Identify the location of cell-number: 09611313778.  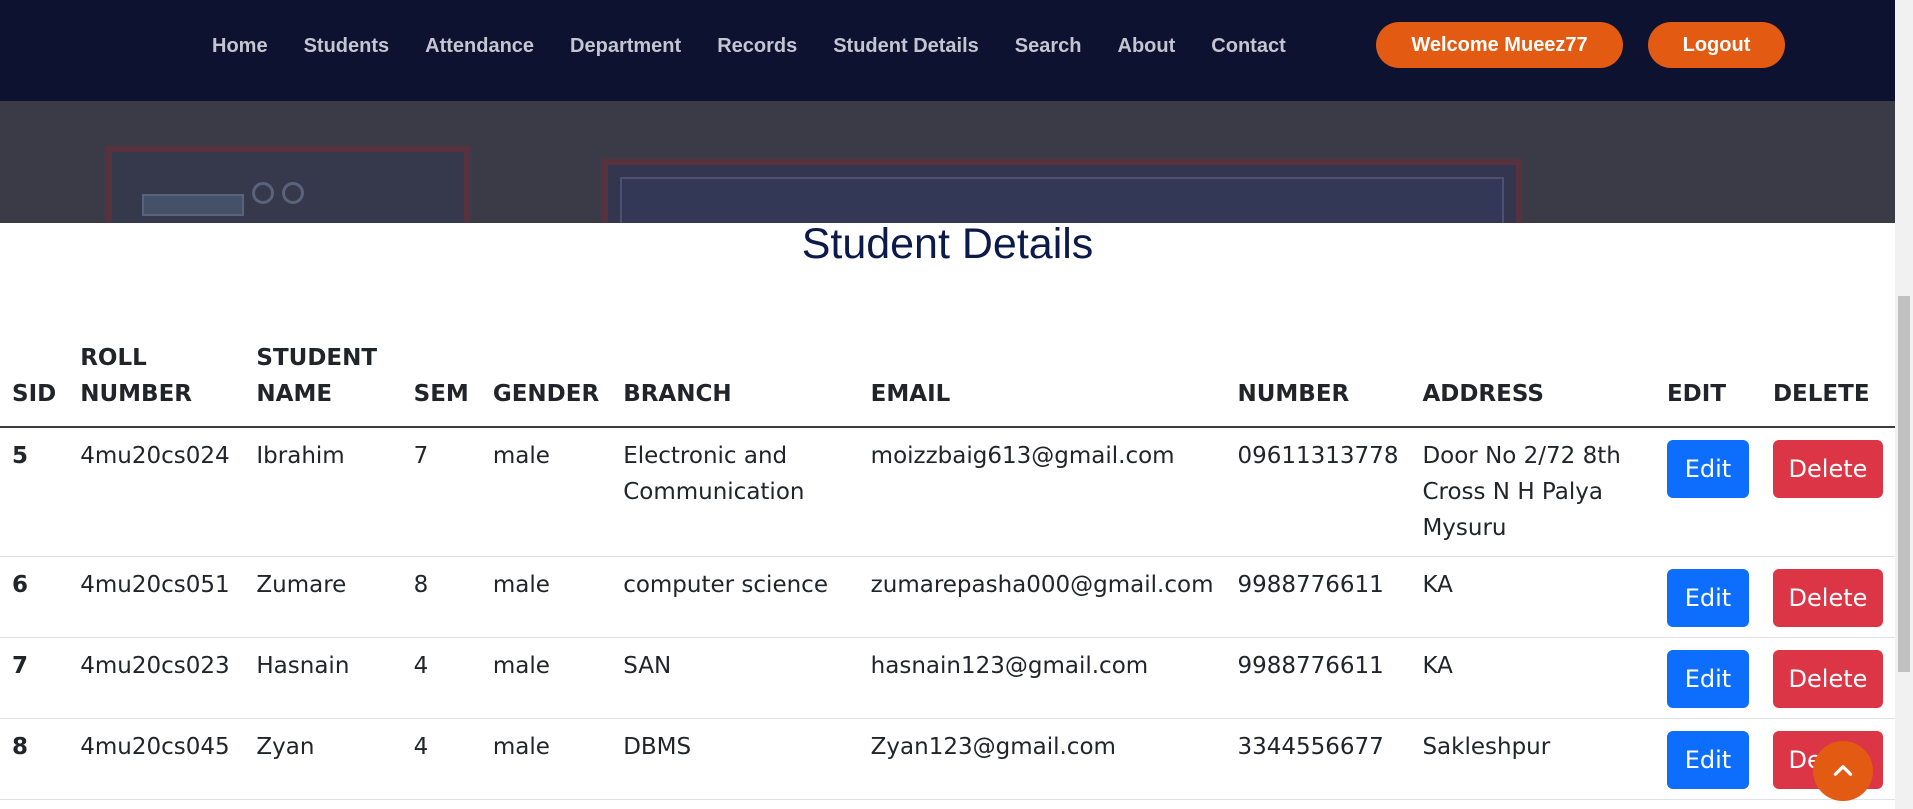
(1318, 492).